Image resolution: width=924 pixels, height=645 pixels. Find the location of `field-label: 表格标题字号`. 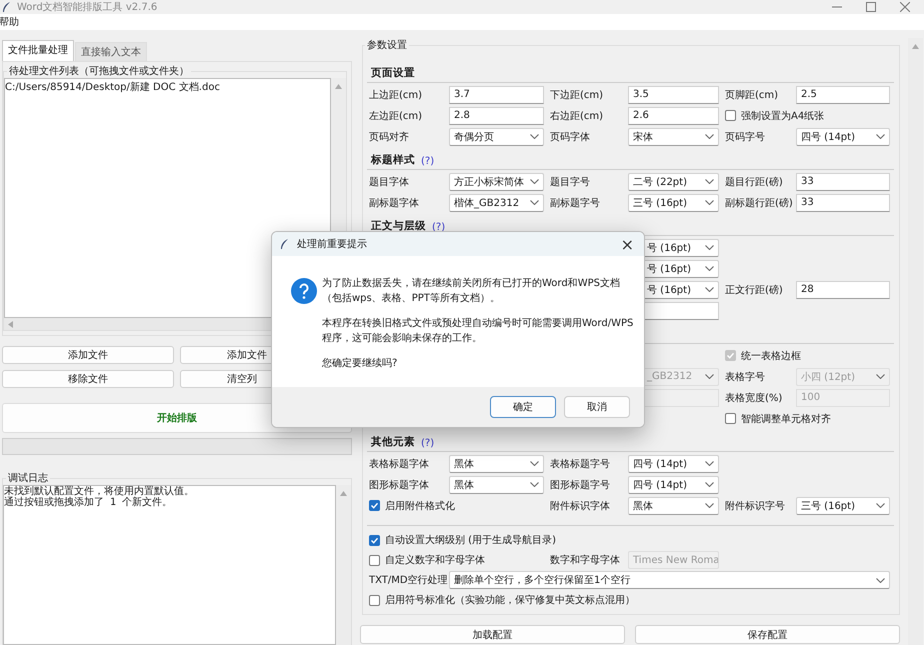

field-label: 表格标题字号 is located at coordinates (580, 464).